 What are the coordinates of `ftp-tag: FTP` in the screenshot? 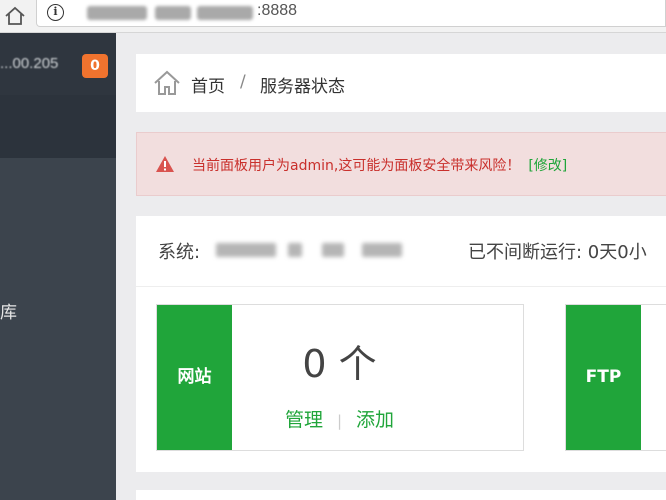 It's located at (603, 377).